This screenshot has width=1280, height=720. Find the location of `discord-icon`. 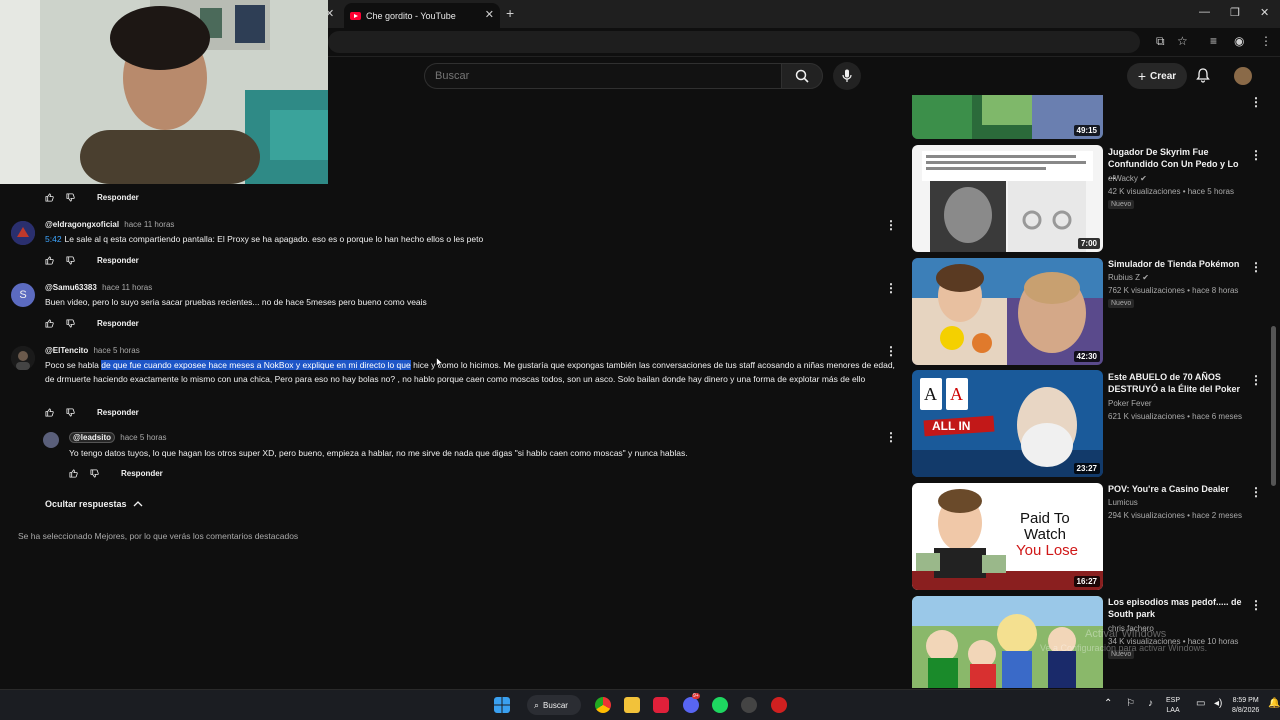

discord-icon is located at coordinates (691, 705).